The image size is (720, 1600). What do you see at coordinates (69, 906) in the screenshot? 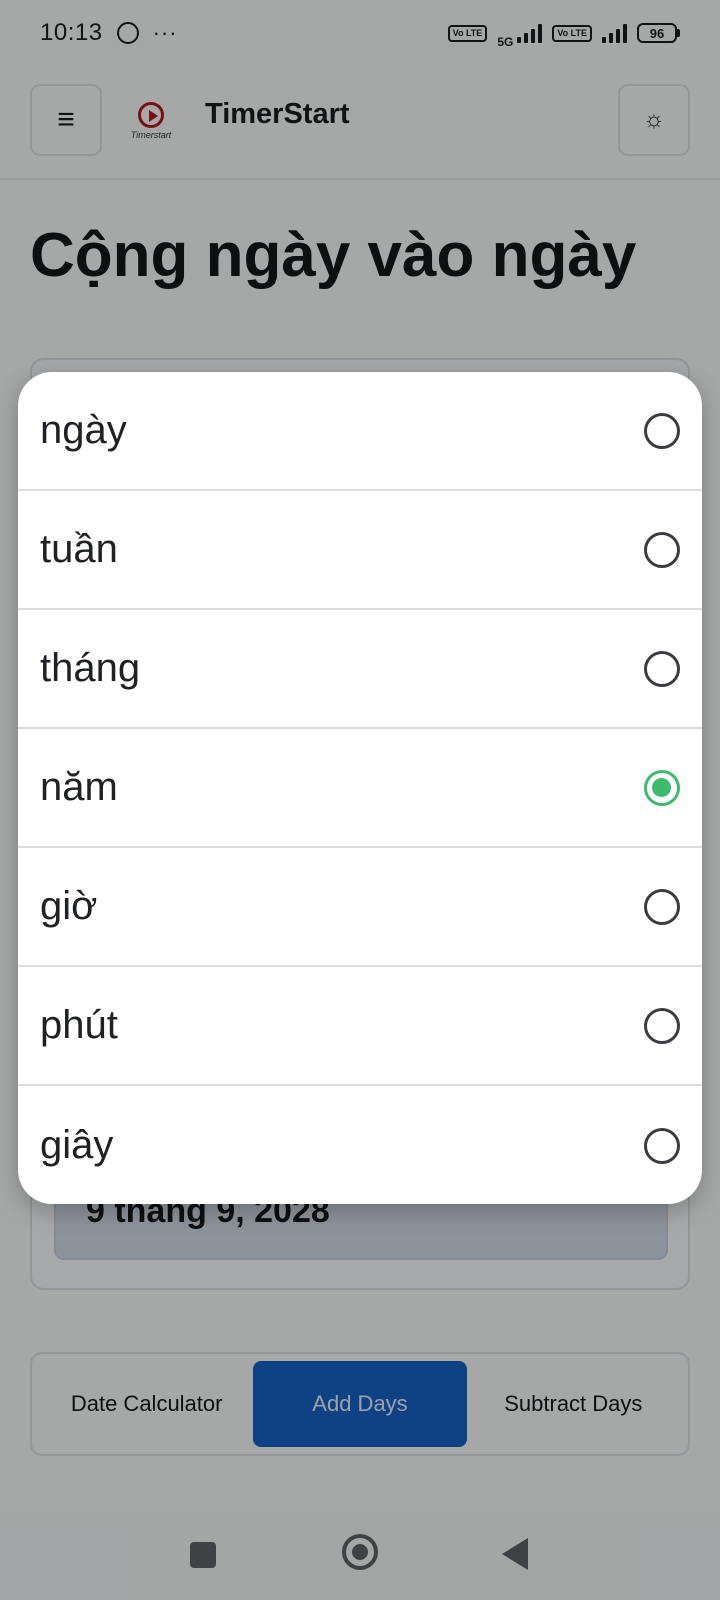
I see `option-label: giờ` at bounding box center [69, 906].